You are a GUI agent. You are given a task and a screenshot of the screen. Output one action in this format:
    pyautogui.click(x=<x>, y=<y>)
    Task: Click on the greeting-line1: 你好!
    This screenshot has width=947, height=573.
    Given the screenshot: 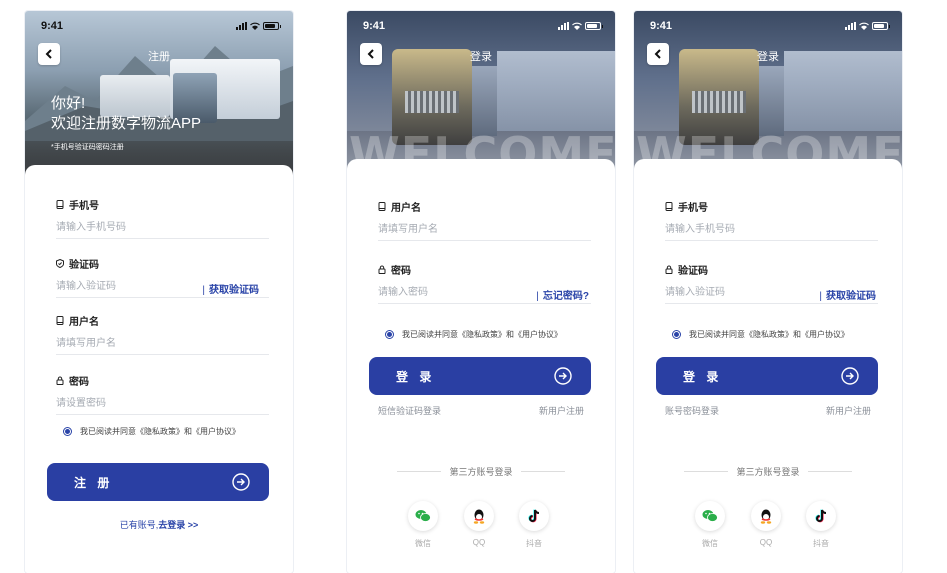 What is the action you would take?
    pyautogui.click(x=68, y=103)
    